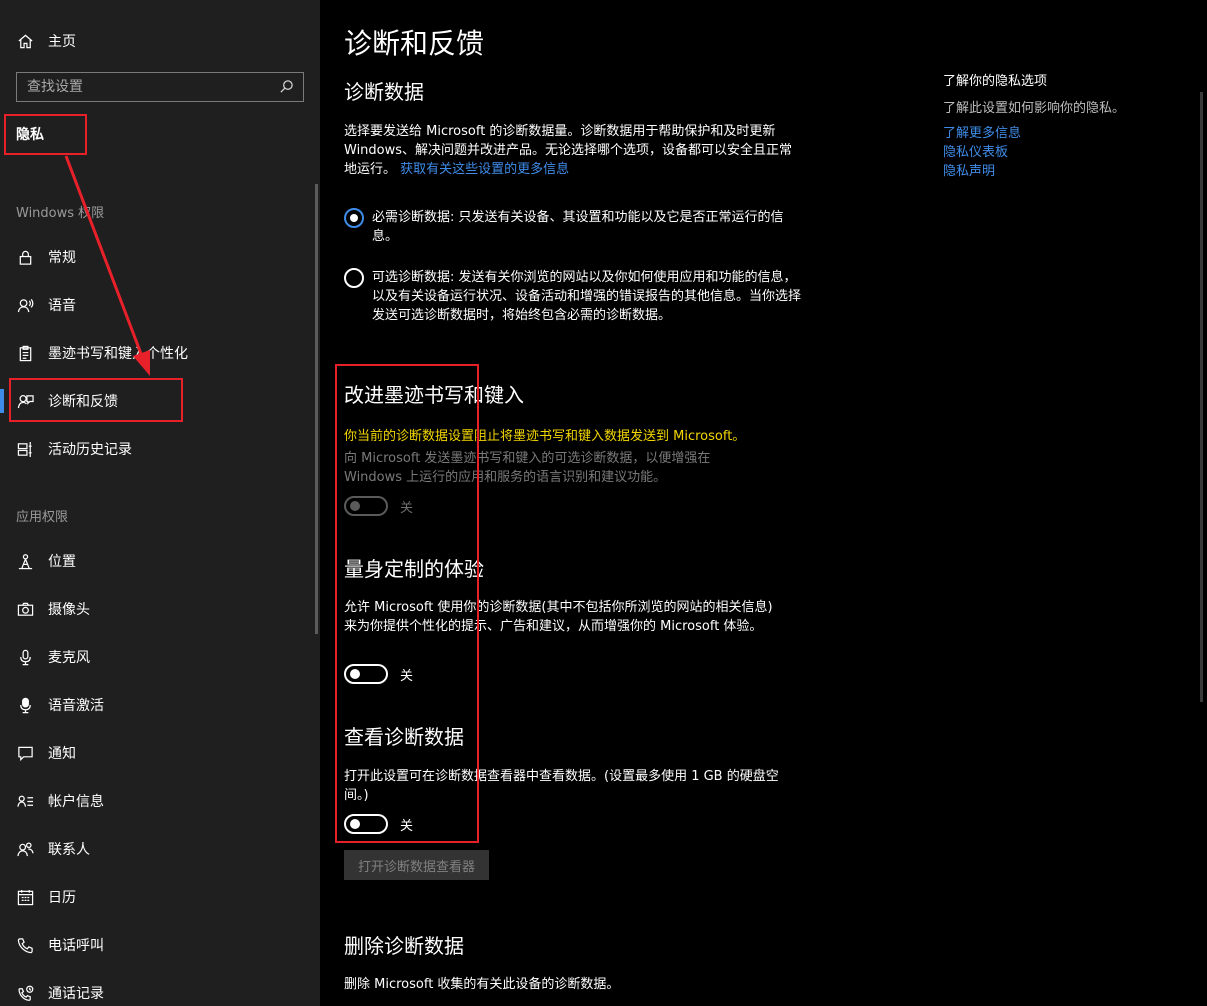  What do you see at coordinates (366, 506) in the screenshot?
I see `inking-toggle` at bounding box center [366, 506].